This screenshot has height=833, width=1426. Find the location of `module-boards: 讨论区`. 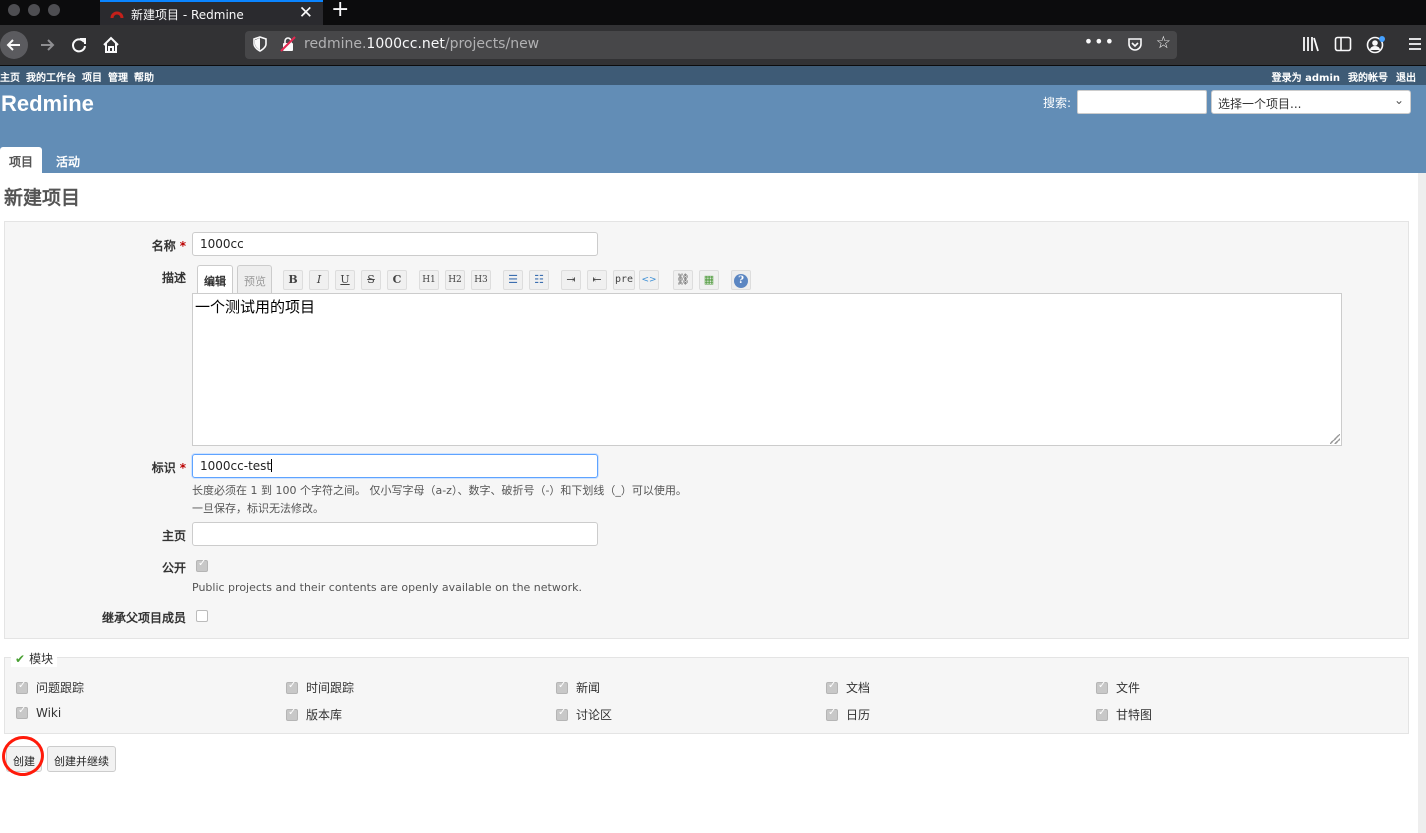

module-boards: 讨论区 is located at coordinates (584, 714).